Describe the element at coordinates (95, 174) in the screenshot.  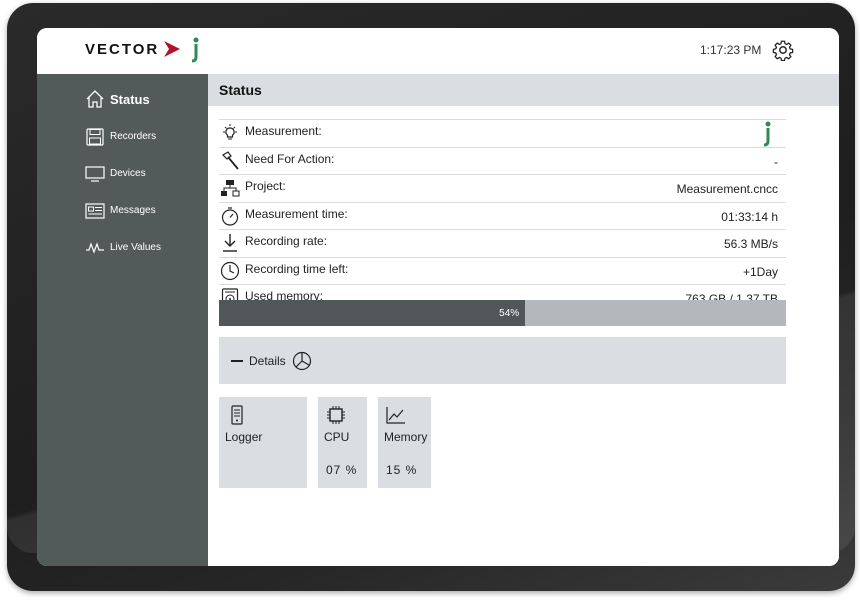
I see `monitor-icon` at that location.